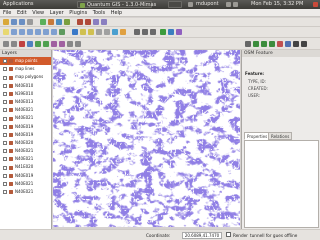 The image size is (320, 240). What do you see at coordinates (202, 235) in the screenshot?
I see `coordinate-field: 20.6089,41.7470` at bounding box center [202, 235].